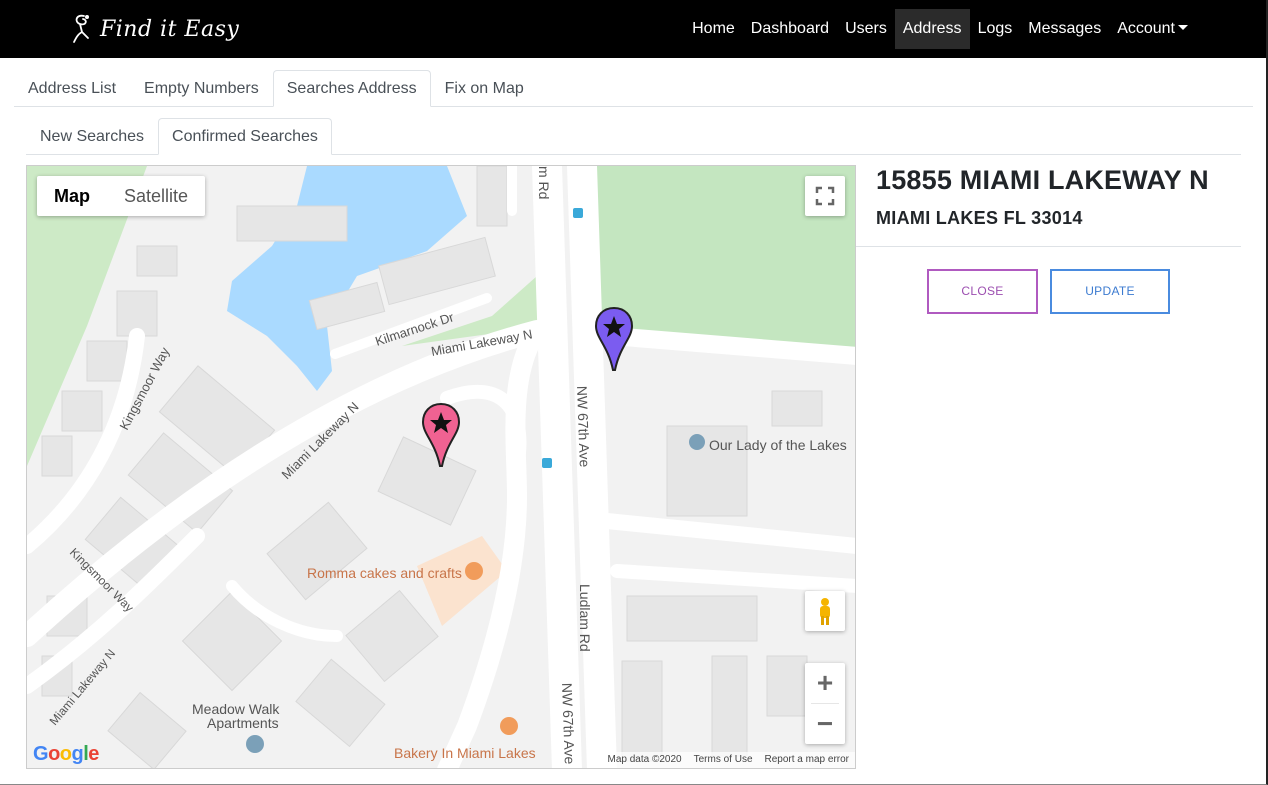  What do you see at coordinates (201, 88) in the screenshot?
I see `tab-empty-numbers: Empty Numbers` at bounding box center [201, 88].